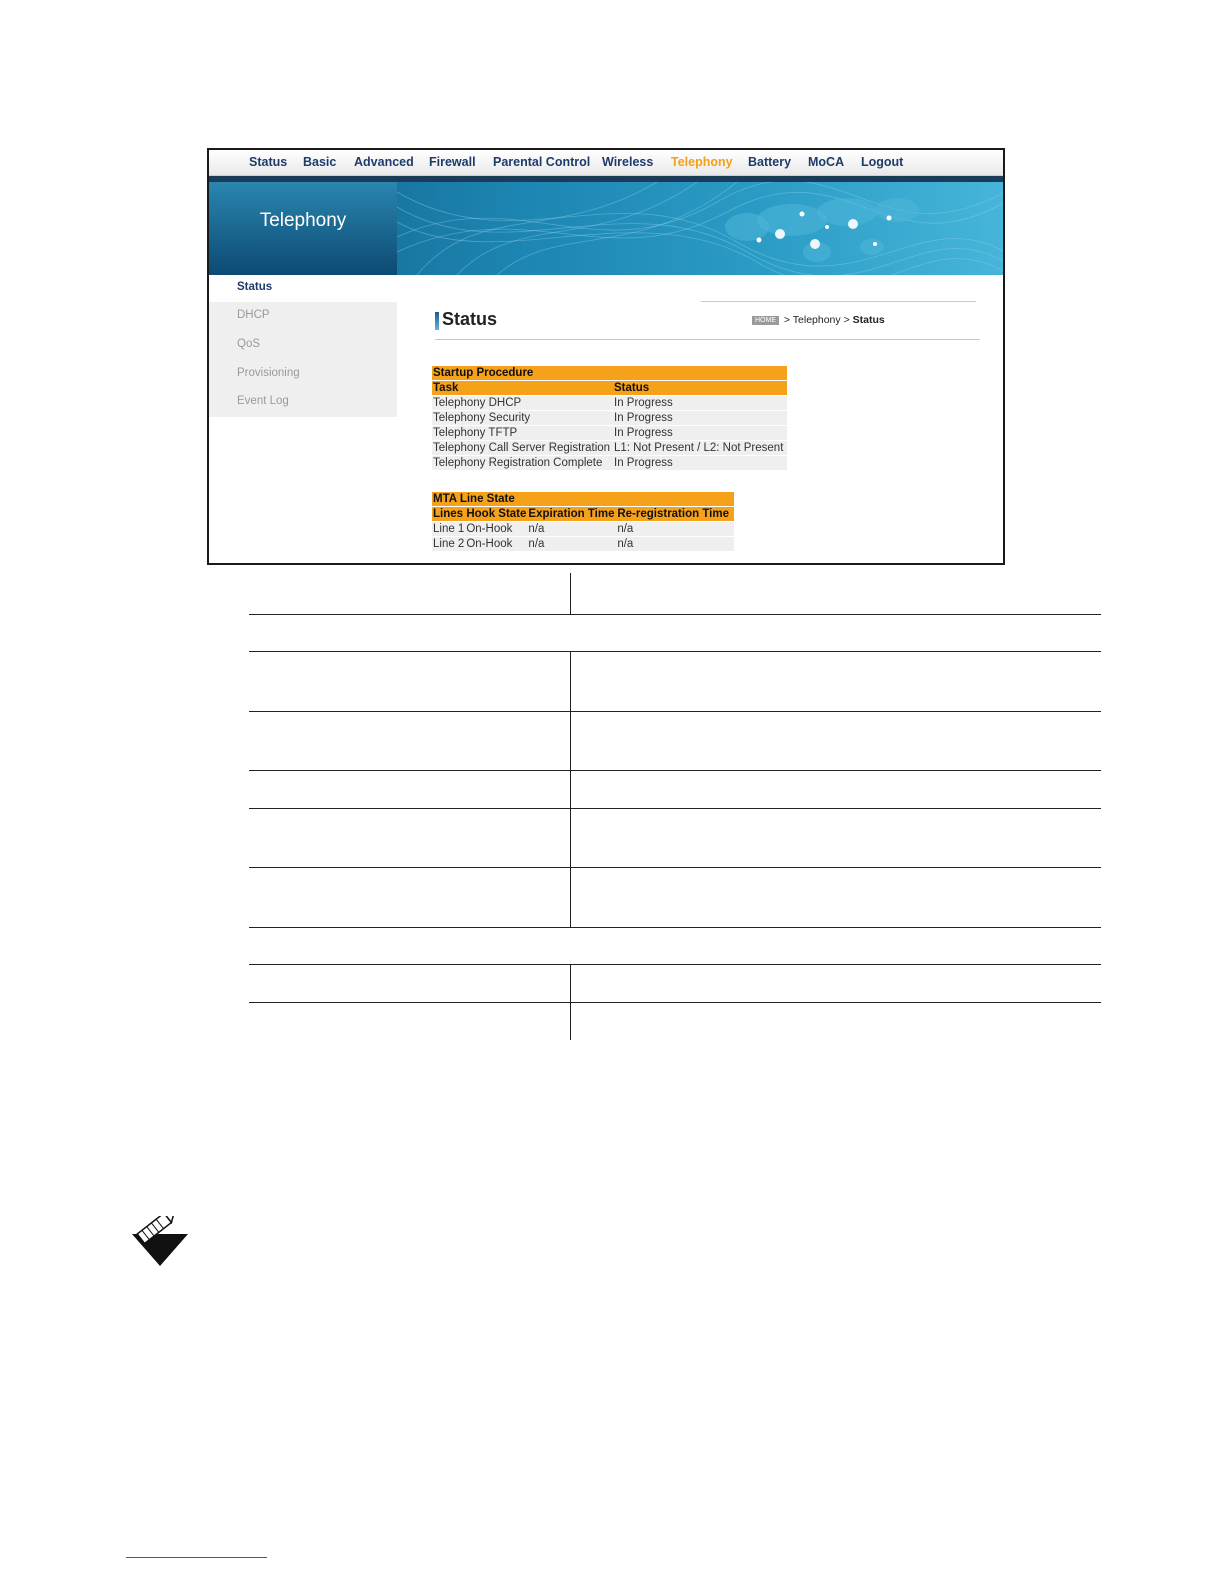 The width and height of the screenshot is (1224, 1584). What do you see at coordinates (541, 162) in the screenshot?
I see `nav-parental-control: Parental Control` at bounding box center [541, 162].